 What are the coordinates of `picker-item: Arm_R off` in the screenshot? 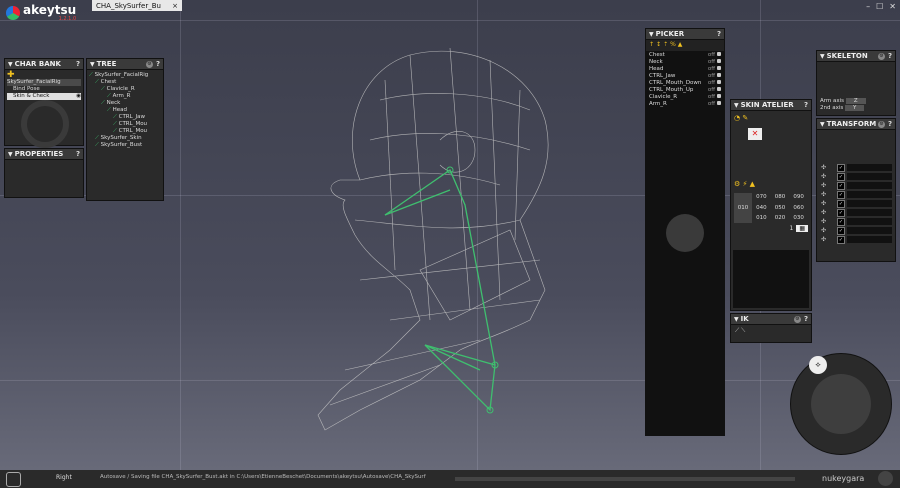 It's located at (685, 104).